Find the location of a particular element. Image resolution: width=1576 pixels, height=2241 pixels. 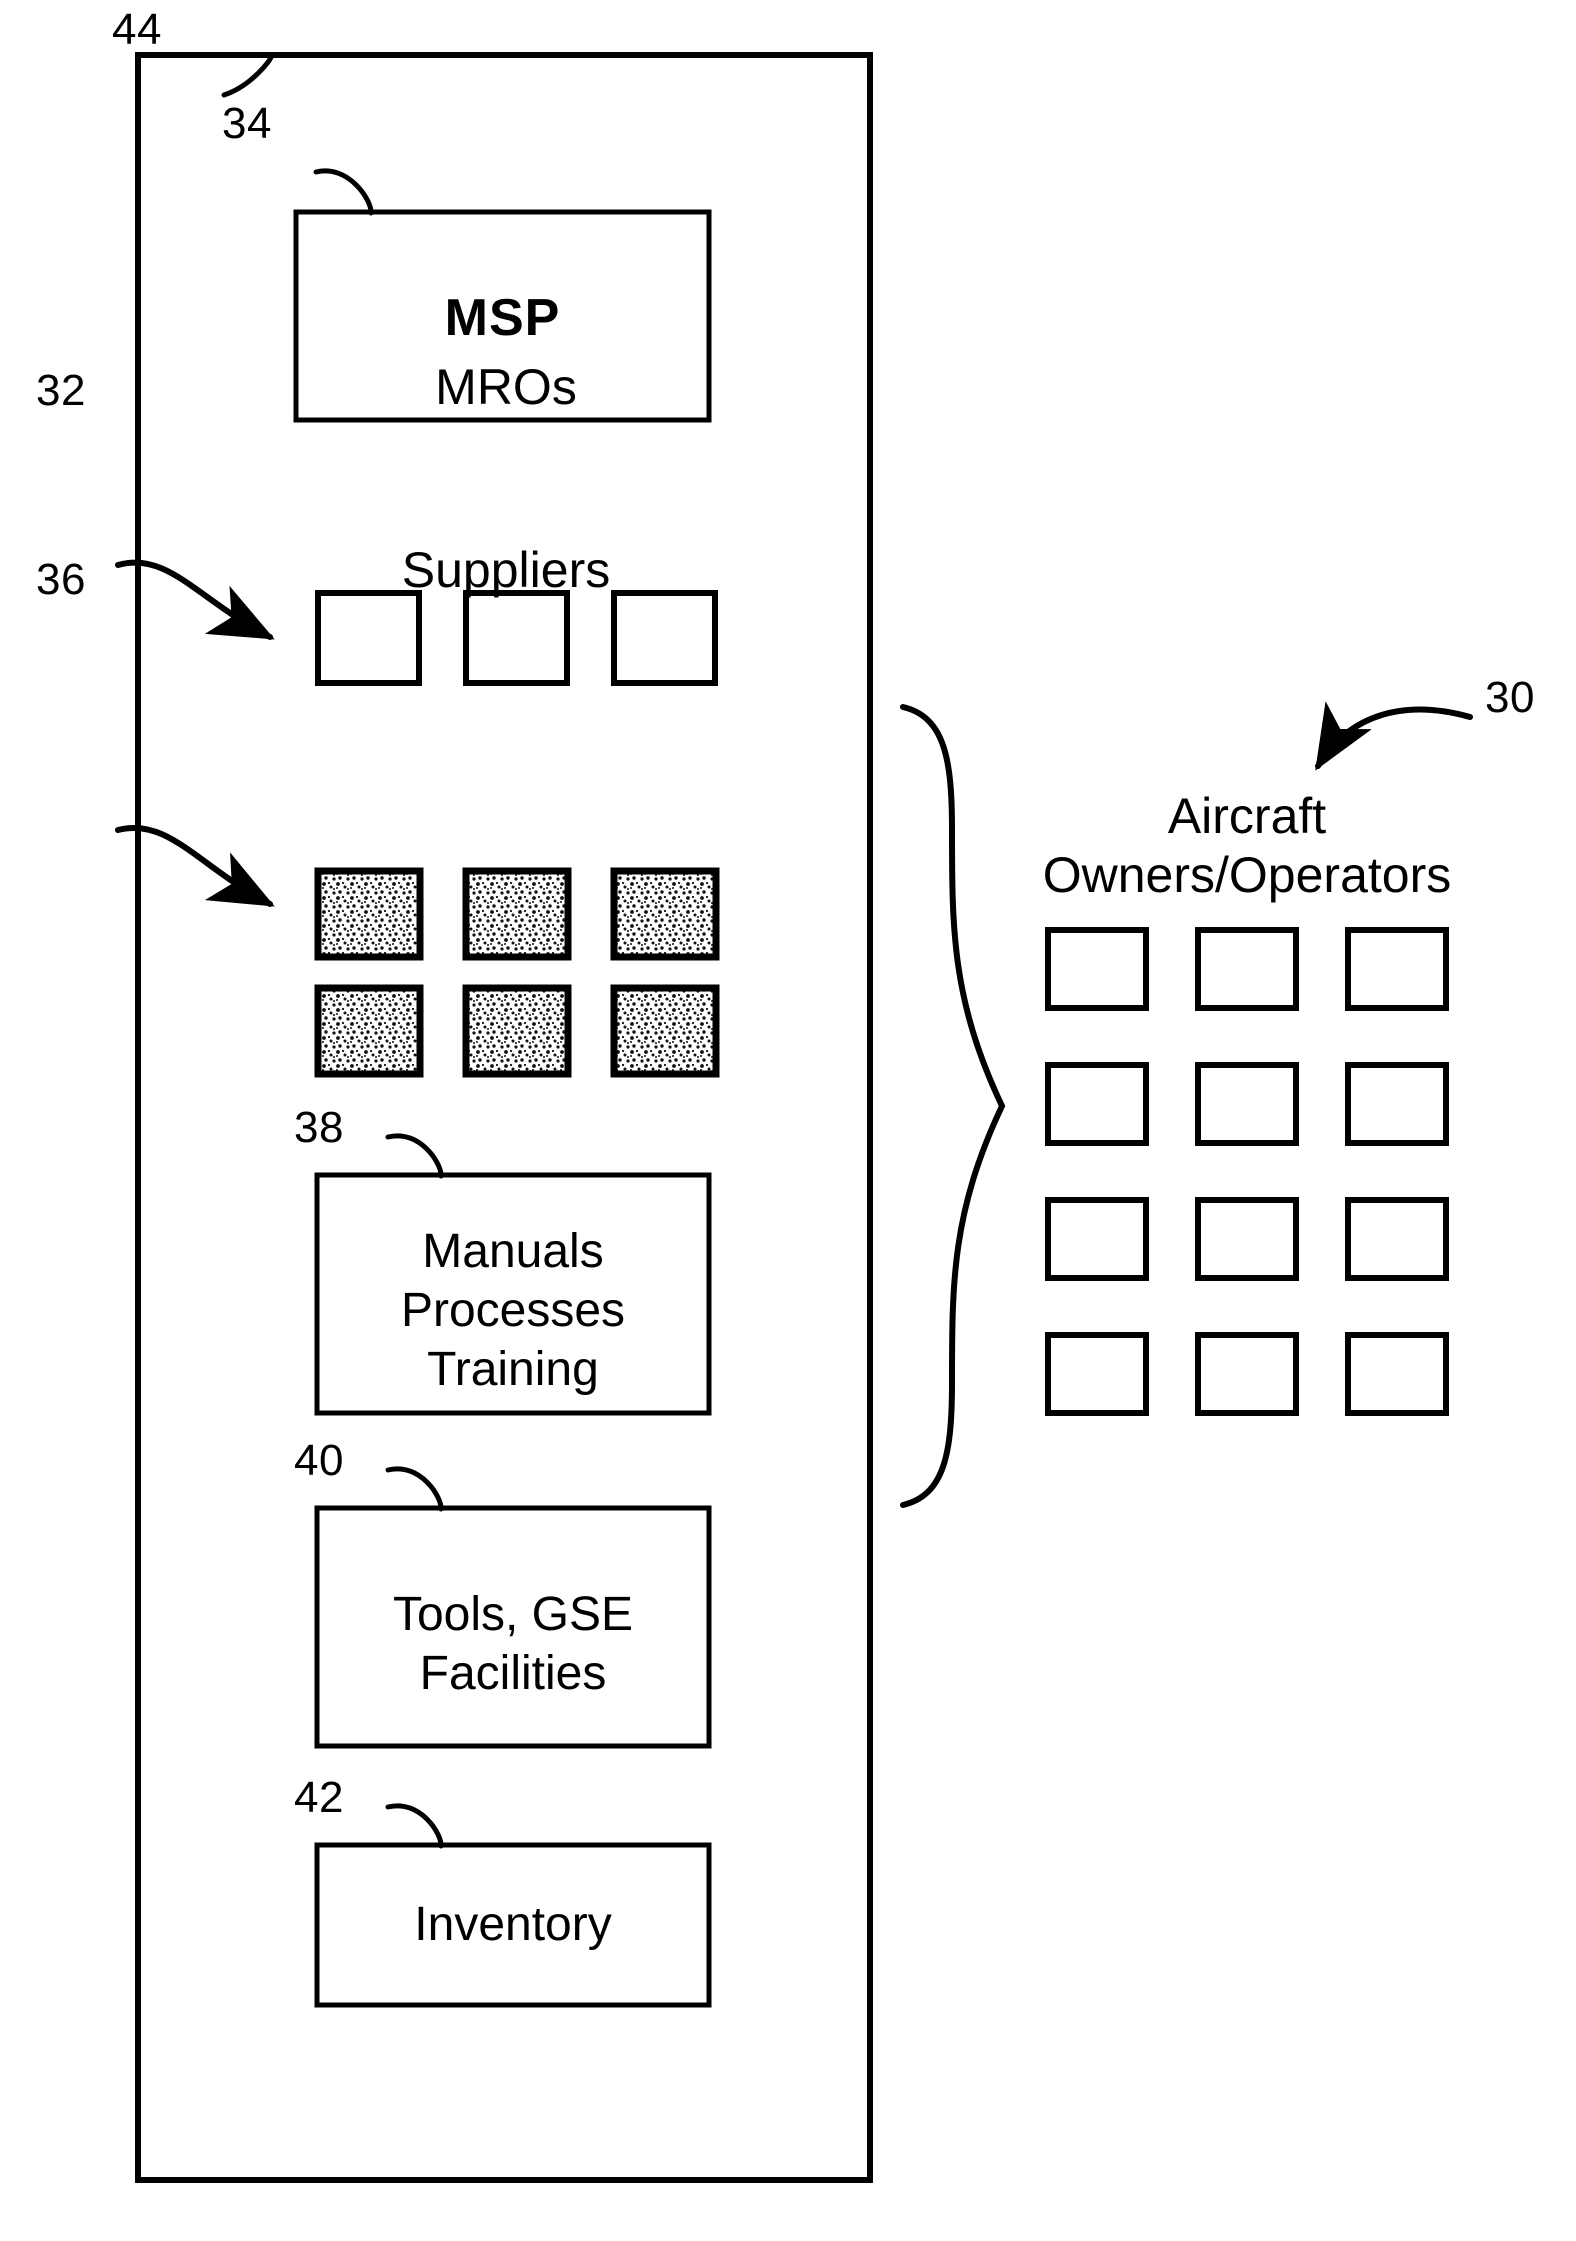

manuals-box-line-2: Processes is located at coordinates (513, 1310).